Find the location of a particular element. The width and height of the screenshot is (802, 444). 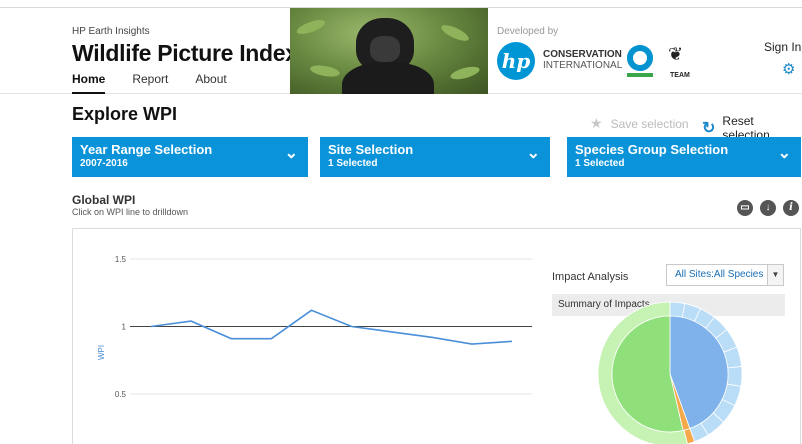

conservation-international-logo: CONSERVATION INTERNATIONAL is located at coordinates (582, 60).